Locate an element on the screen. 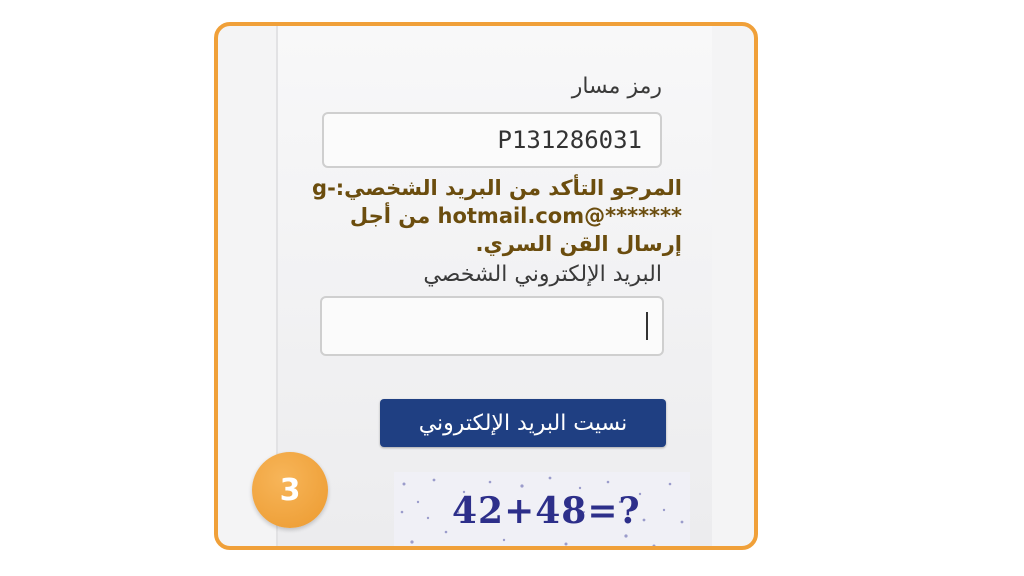 The image size is (1024, 576). track-code-value: P131286031 is located at coordinates (570, 140).